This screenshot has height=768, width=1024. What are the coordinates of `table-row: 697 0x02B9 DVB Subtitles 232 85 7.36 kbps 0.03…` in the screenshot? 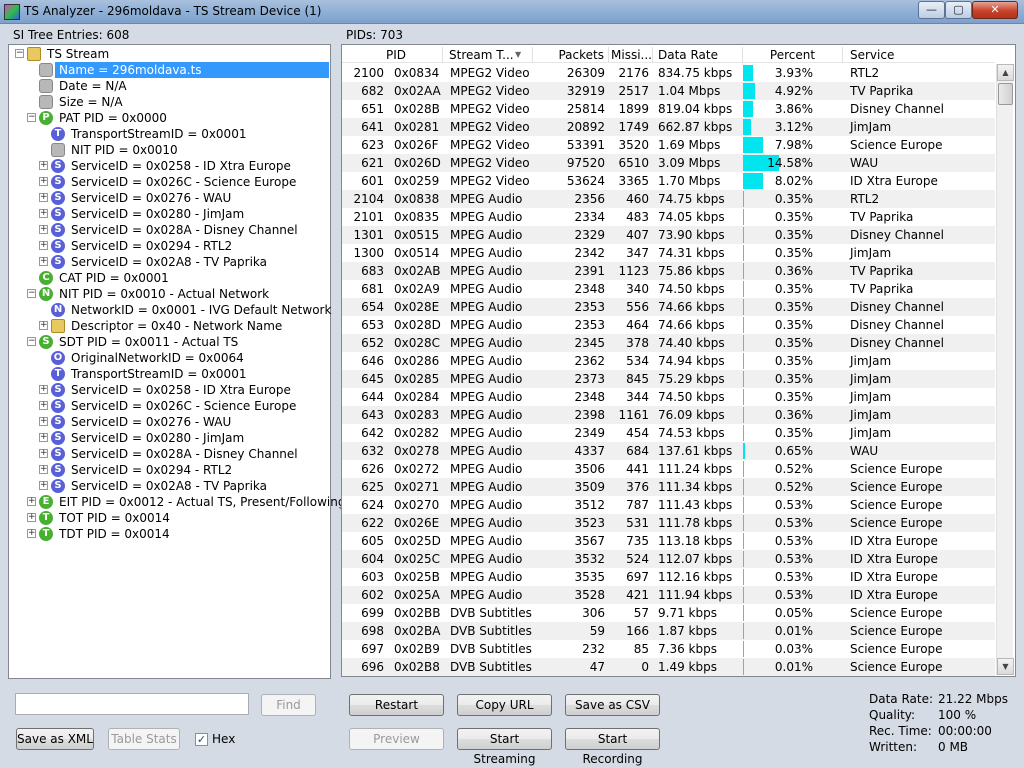 It's located at (668, 649).